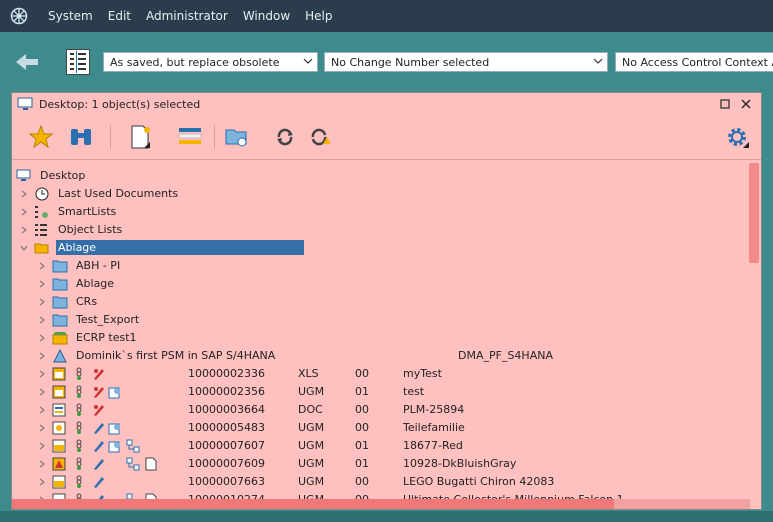 The width and height of the screenshot is (773, 522). I want to click on new-document-icon, so click(140, 137).